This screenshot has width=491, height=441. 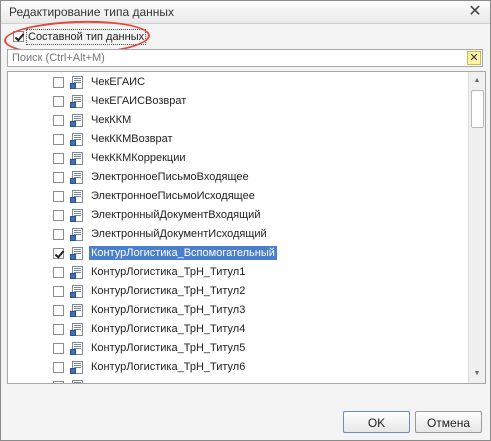 I want to click on item-label, so click(x=91, y=380).